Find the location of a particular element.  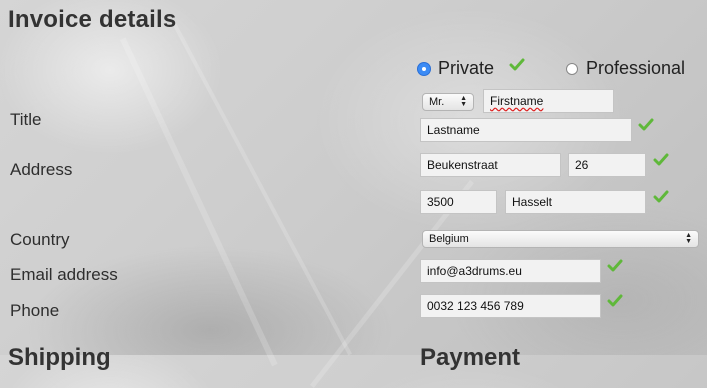

phone-input: 0032 123 456 789 is located at coordinates (510, 306).